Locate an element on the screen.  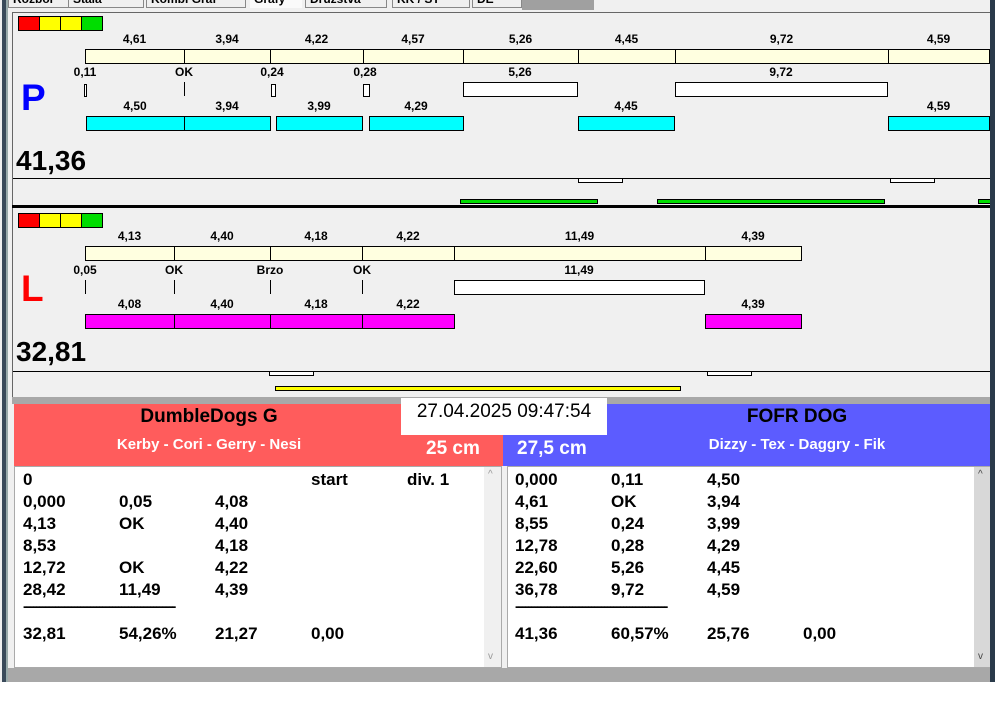
list-cell: 3,99 is located at coordinates (724, 523).